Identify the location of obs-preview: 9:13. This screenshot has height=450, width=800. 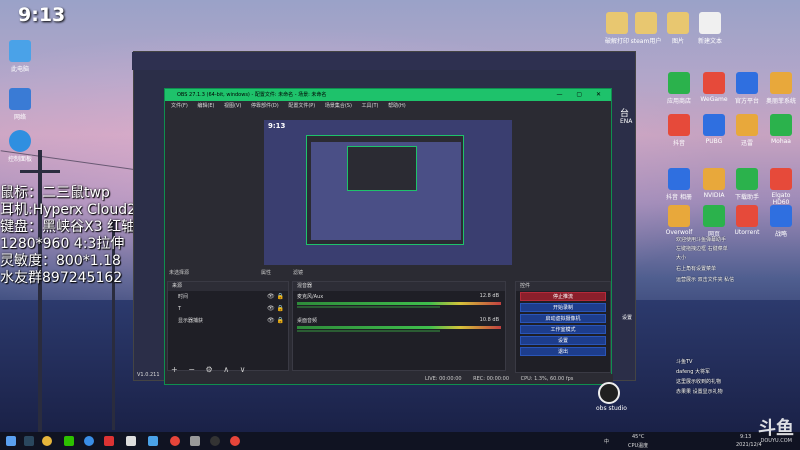
(388, 192).